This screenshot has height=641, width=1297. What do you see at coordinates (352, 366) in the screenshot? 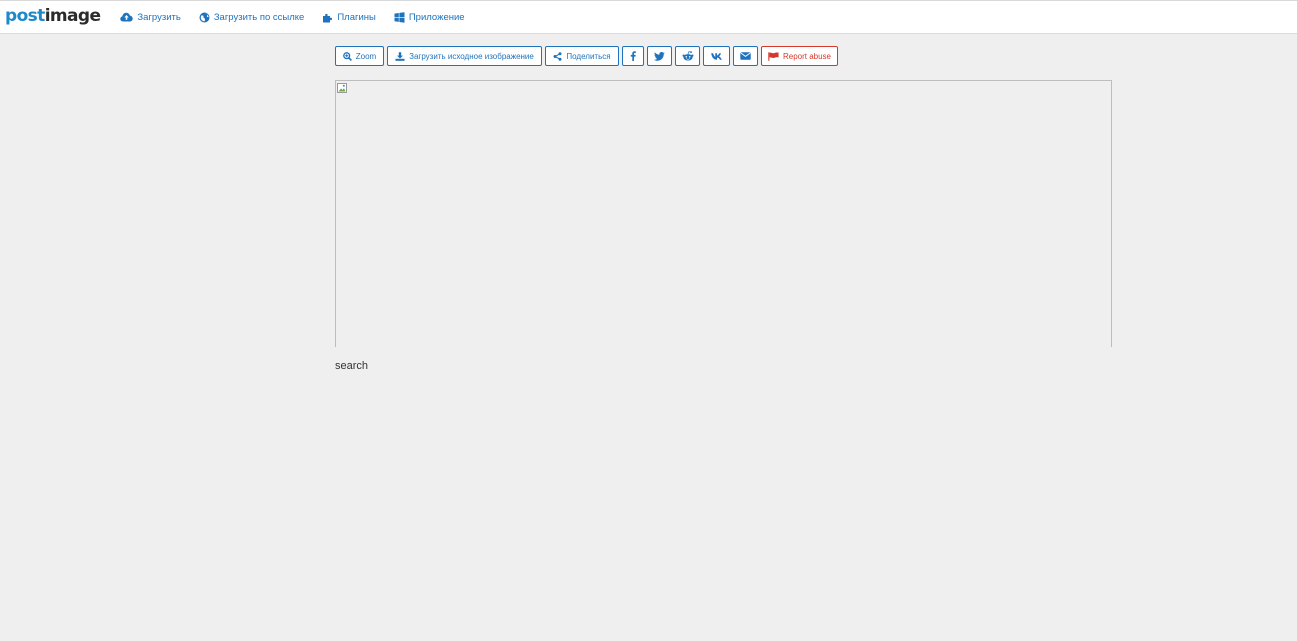
I see `search-text: search` at bounding box center [352, 366].